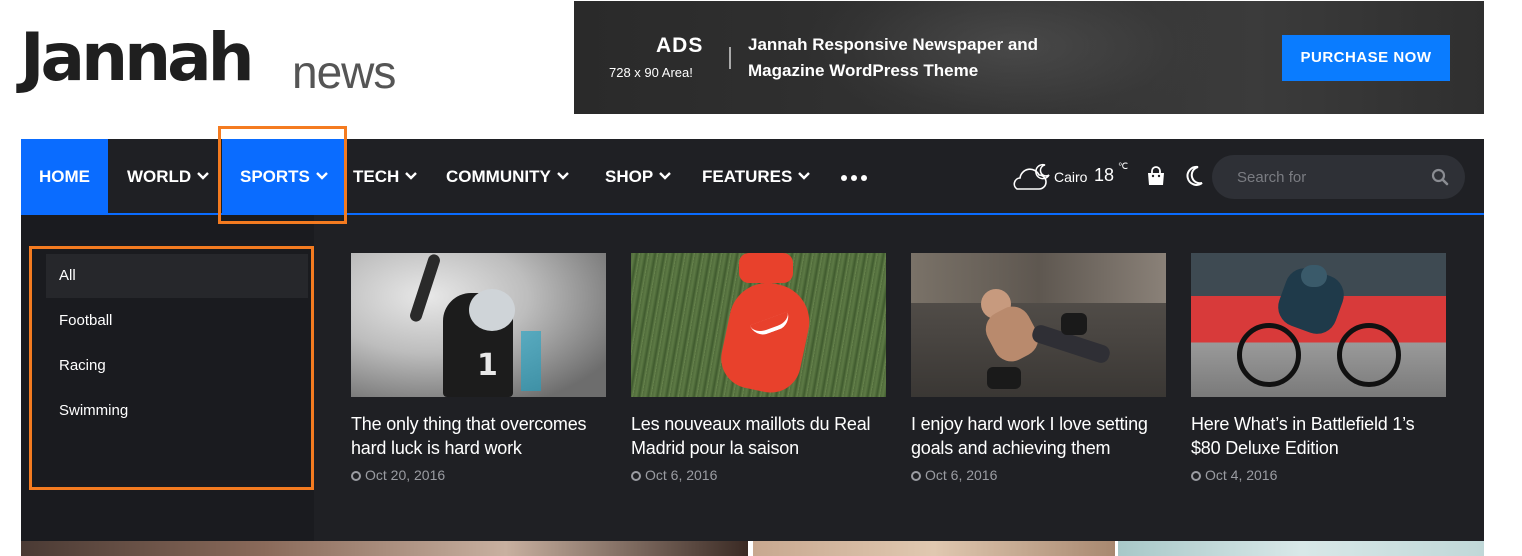 Image resolution: width=1522 pixels, height=556 pixels. What do you see at coordinates (1327, 177) in the screenshot?
I see `search-input` at bounding box center [1327, 177].